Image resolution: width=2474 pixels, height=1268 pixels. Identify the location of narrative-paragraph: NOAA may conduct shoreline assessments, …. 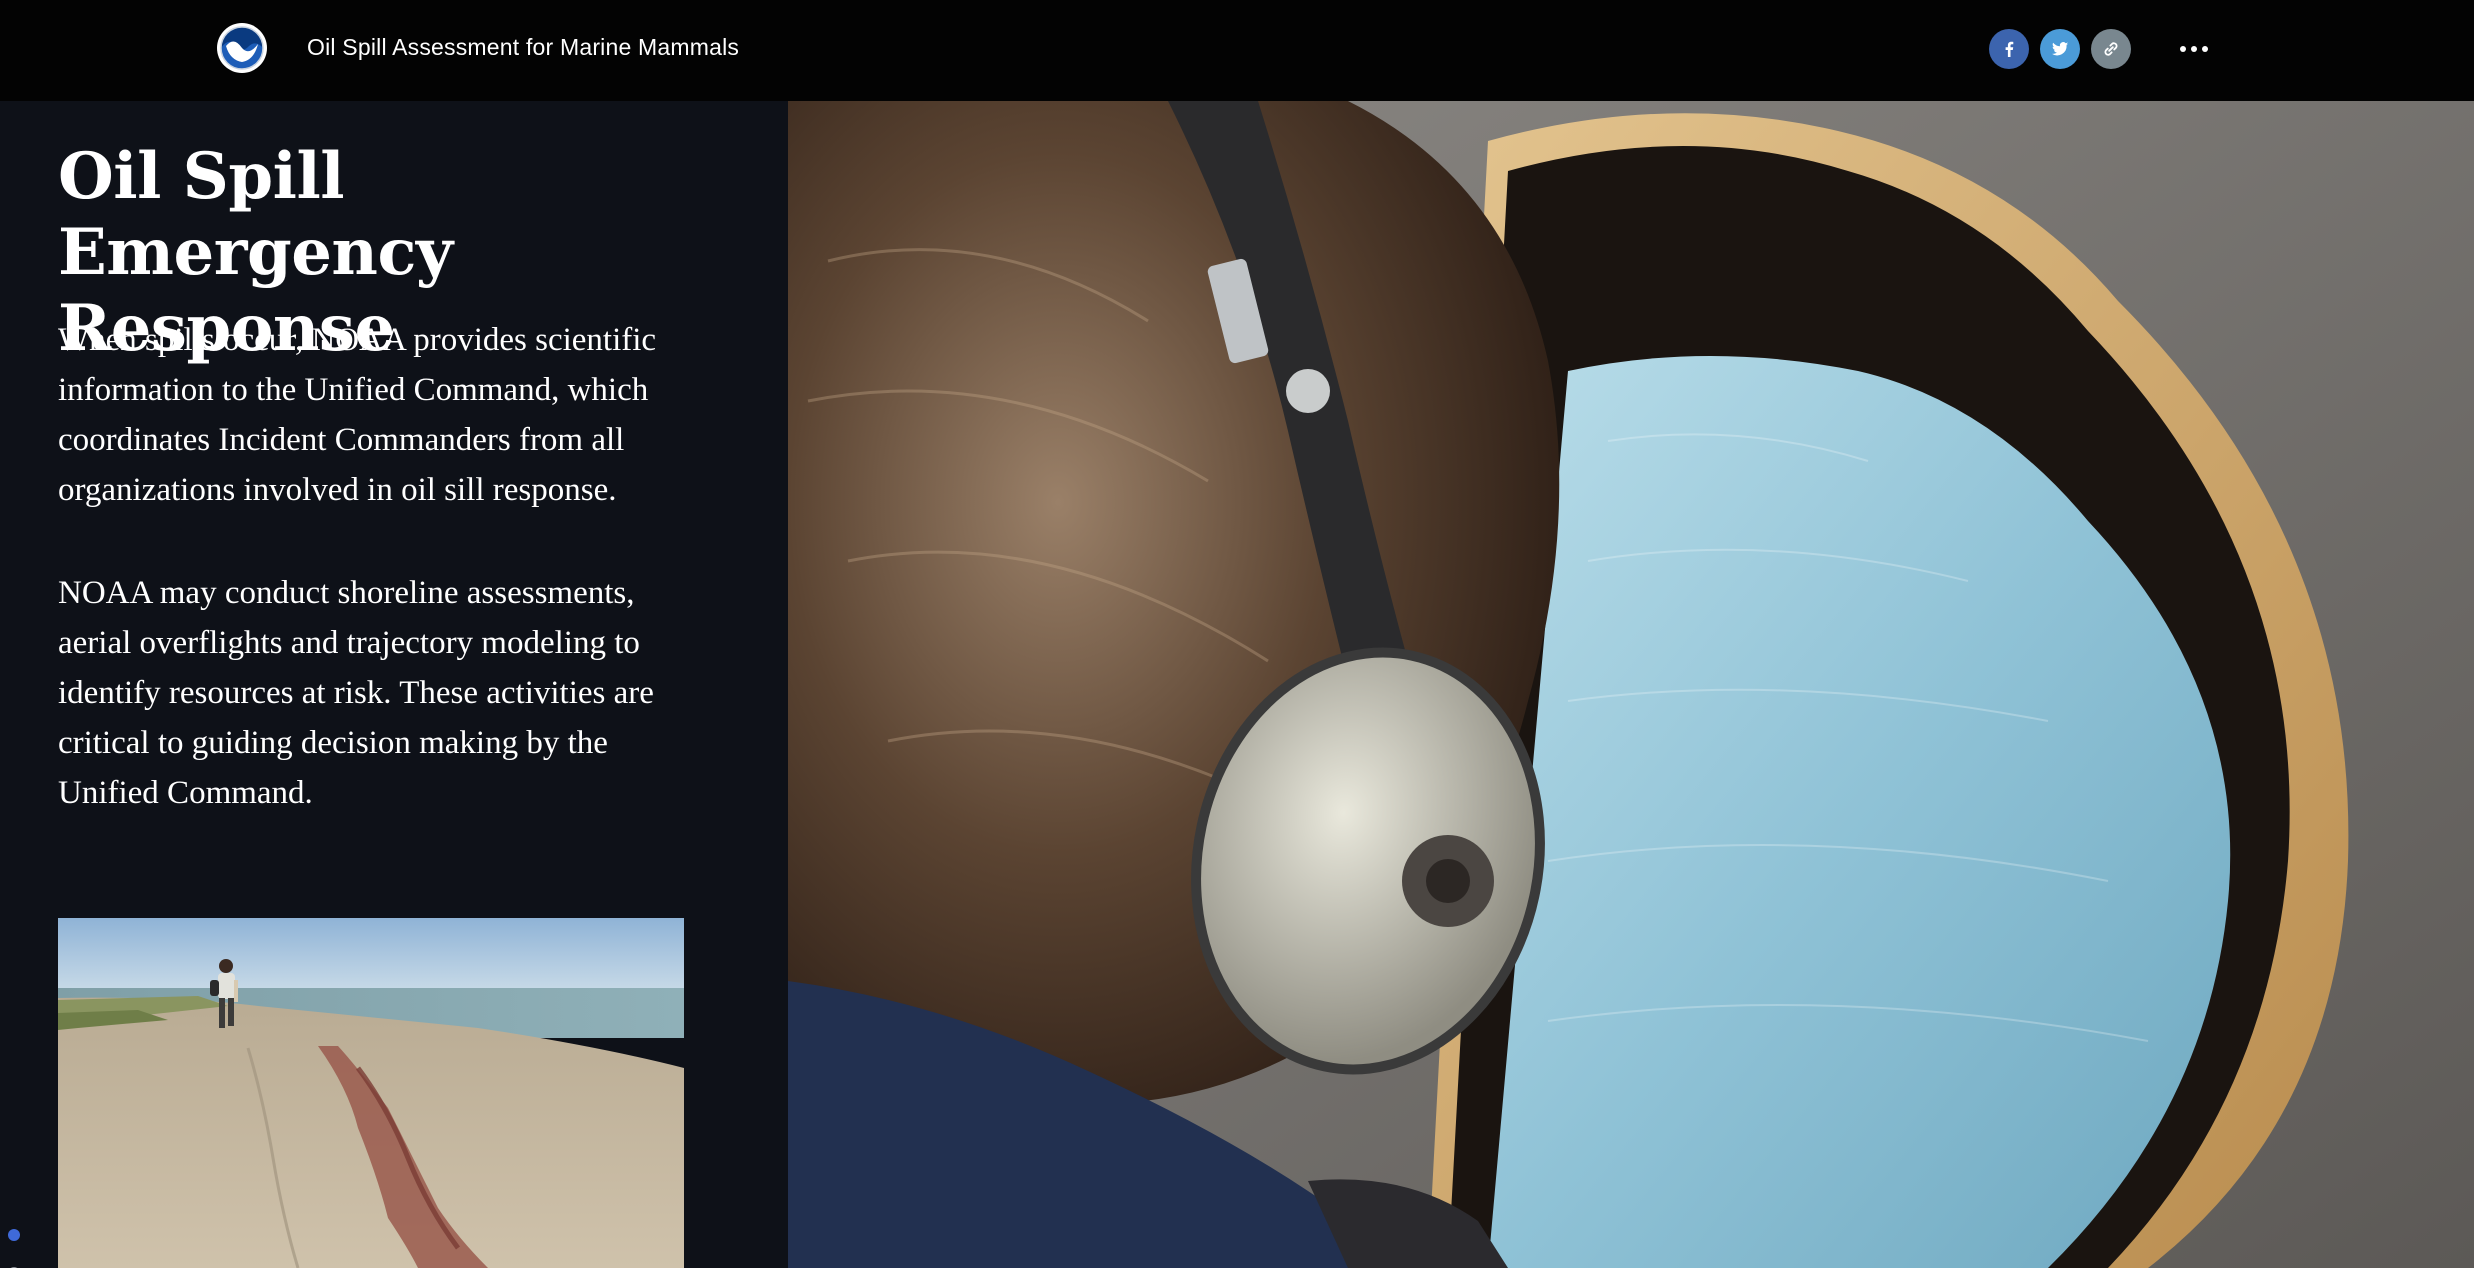
(356, 693).